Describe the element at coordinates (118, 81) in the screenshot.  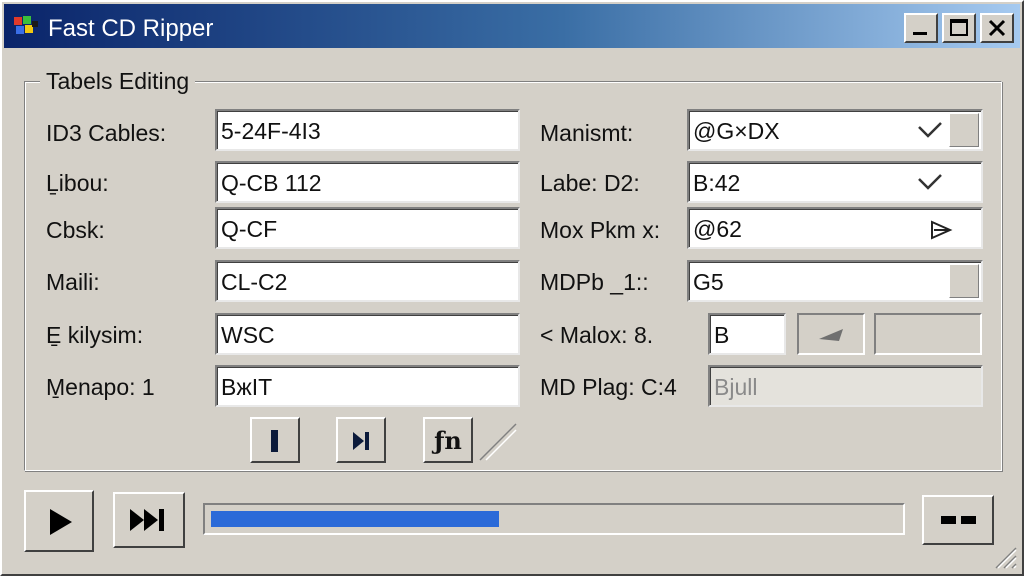
I see `group-legend: Tabels Editing` at that location.